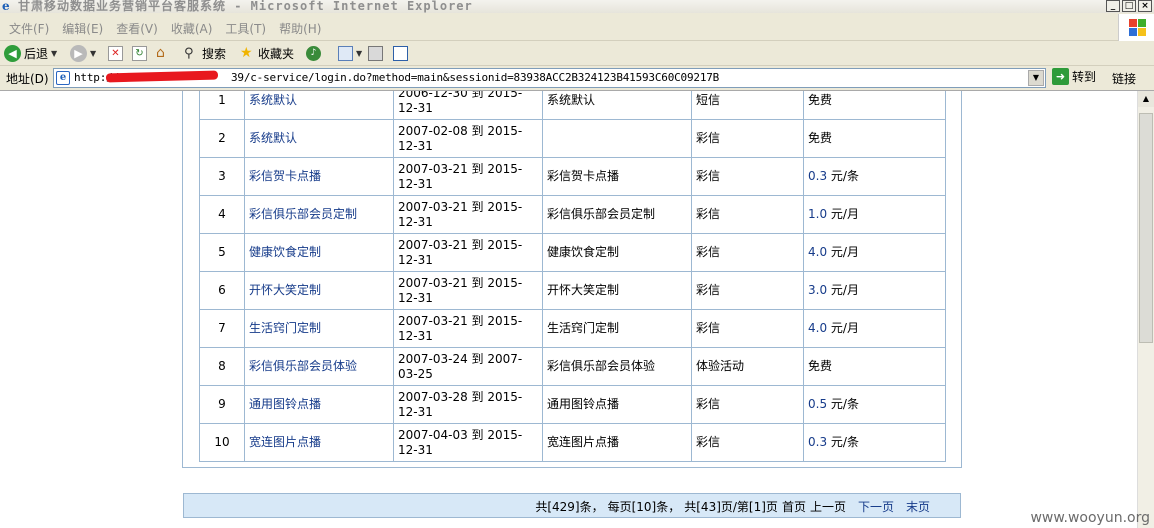 This screenshot has width=1154, height=528. I want to click on service-description: 系统默认, so click(617, 105).